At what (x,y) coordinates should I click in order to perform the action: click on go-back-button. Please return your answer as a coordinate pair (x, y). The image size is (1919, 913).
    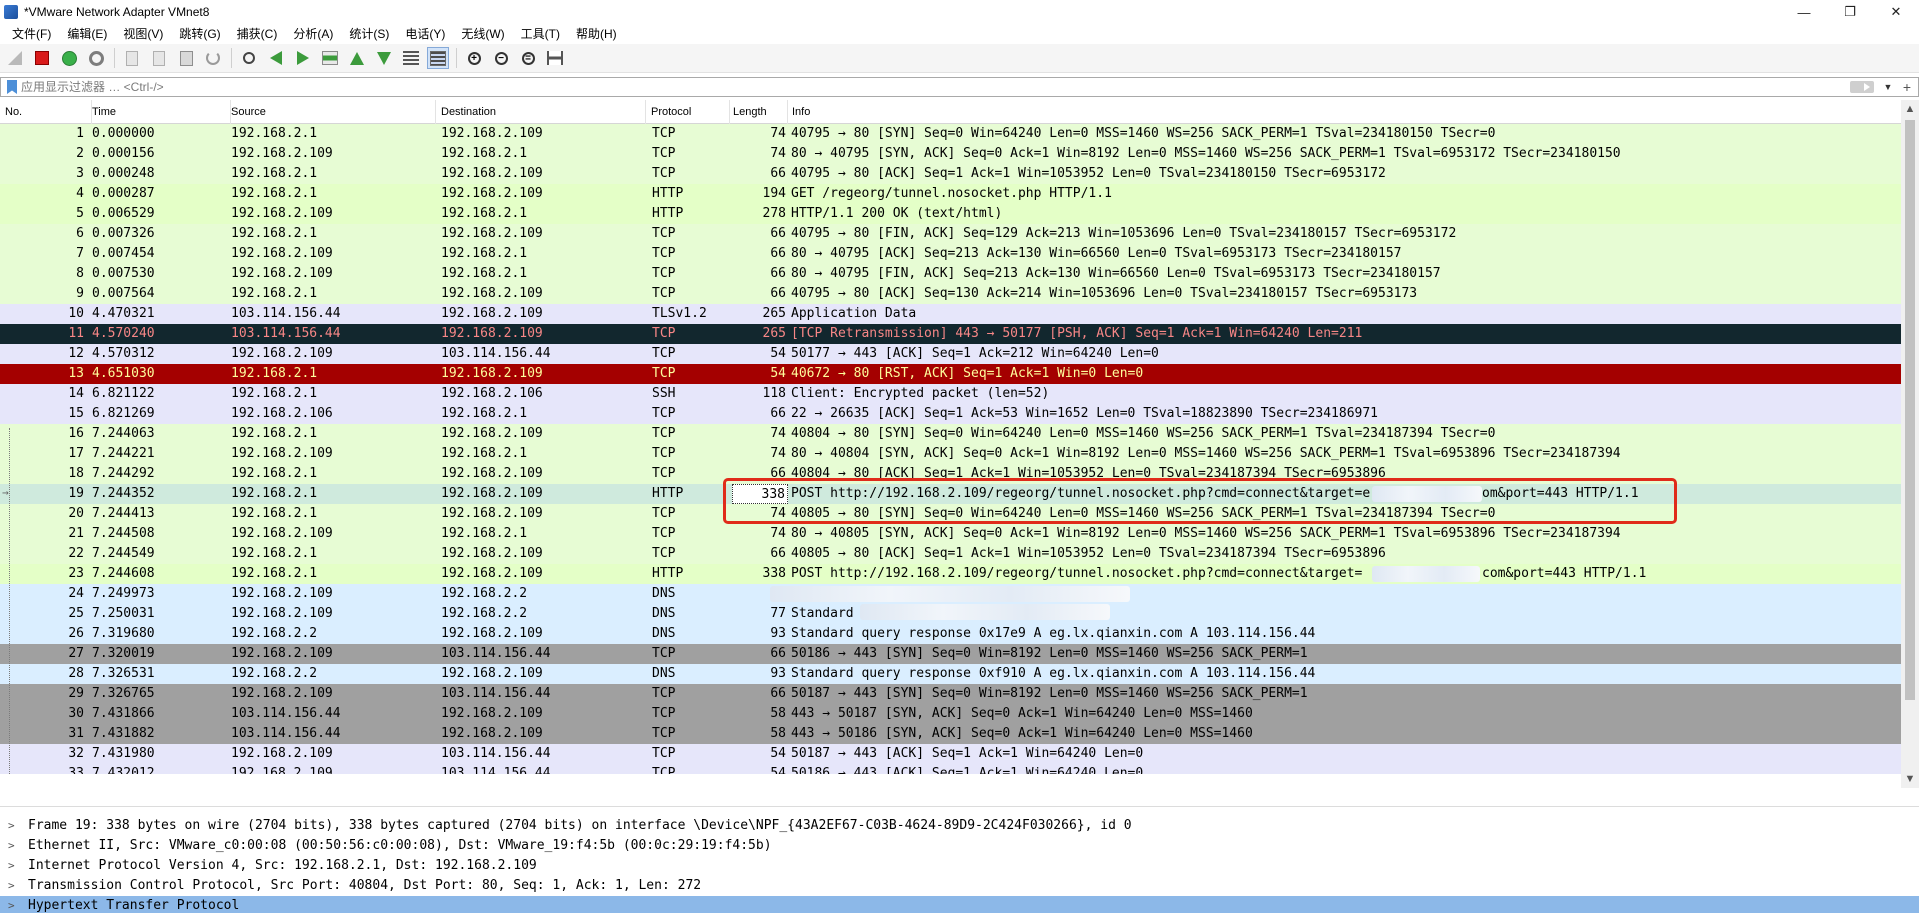
    Looking at the image, I should click on (276, 58).